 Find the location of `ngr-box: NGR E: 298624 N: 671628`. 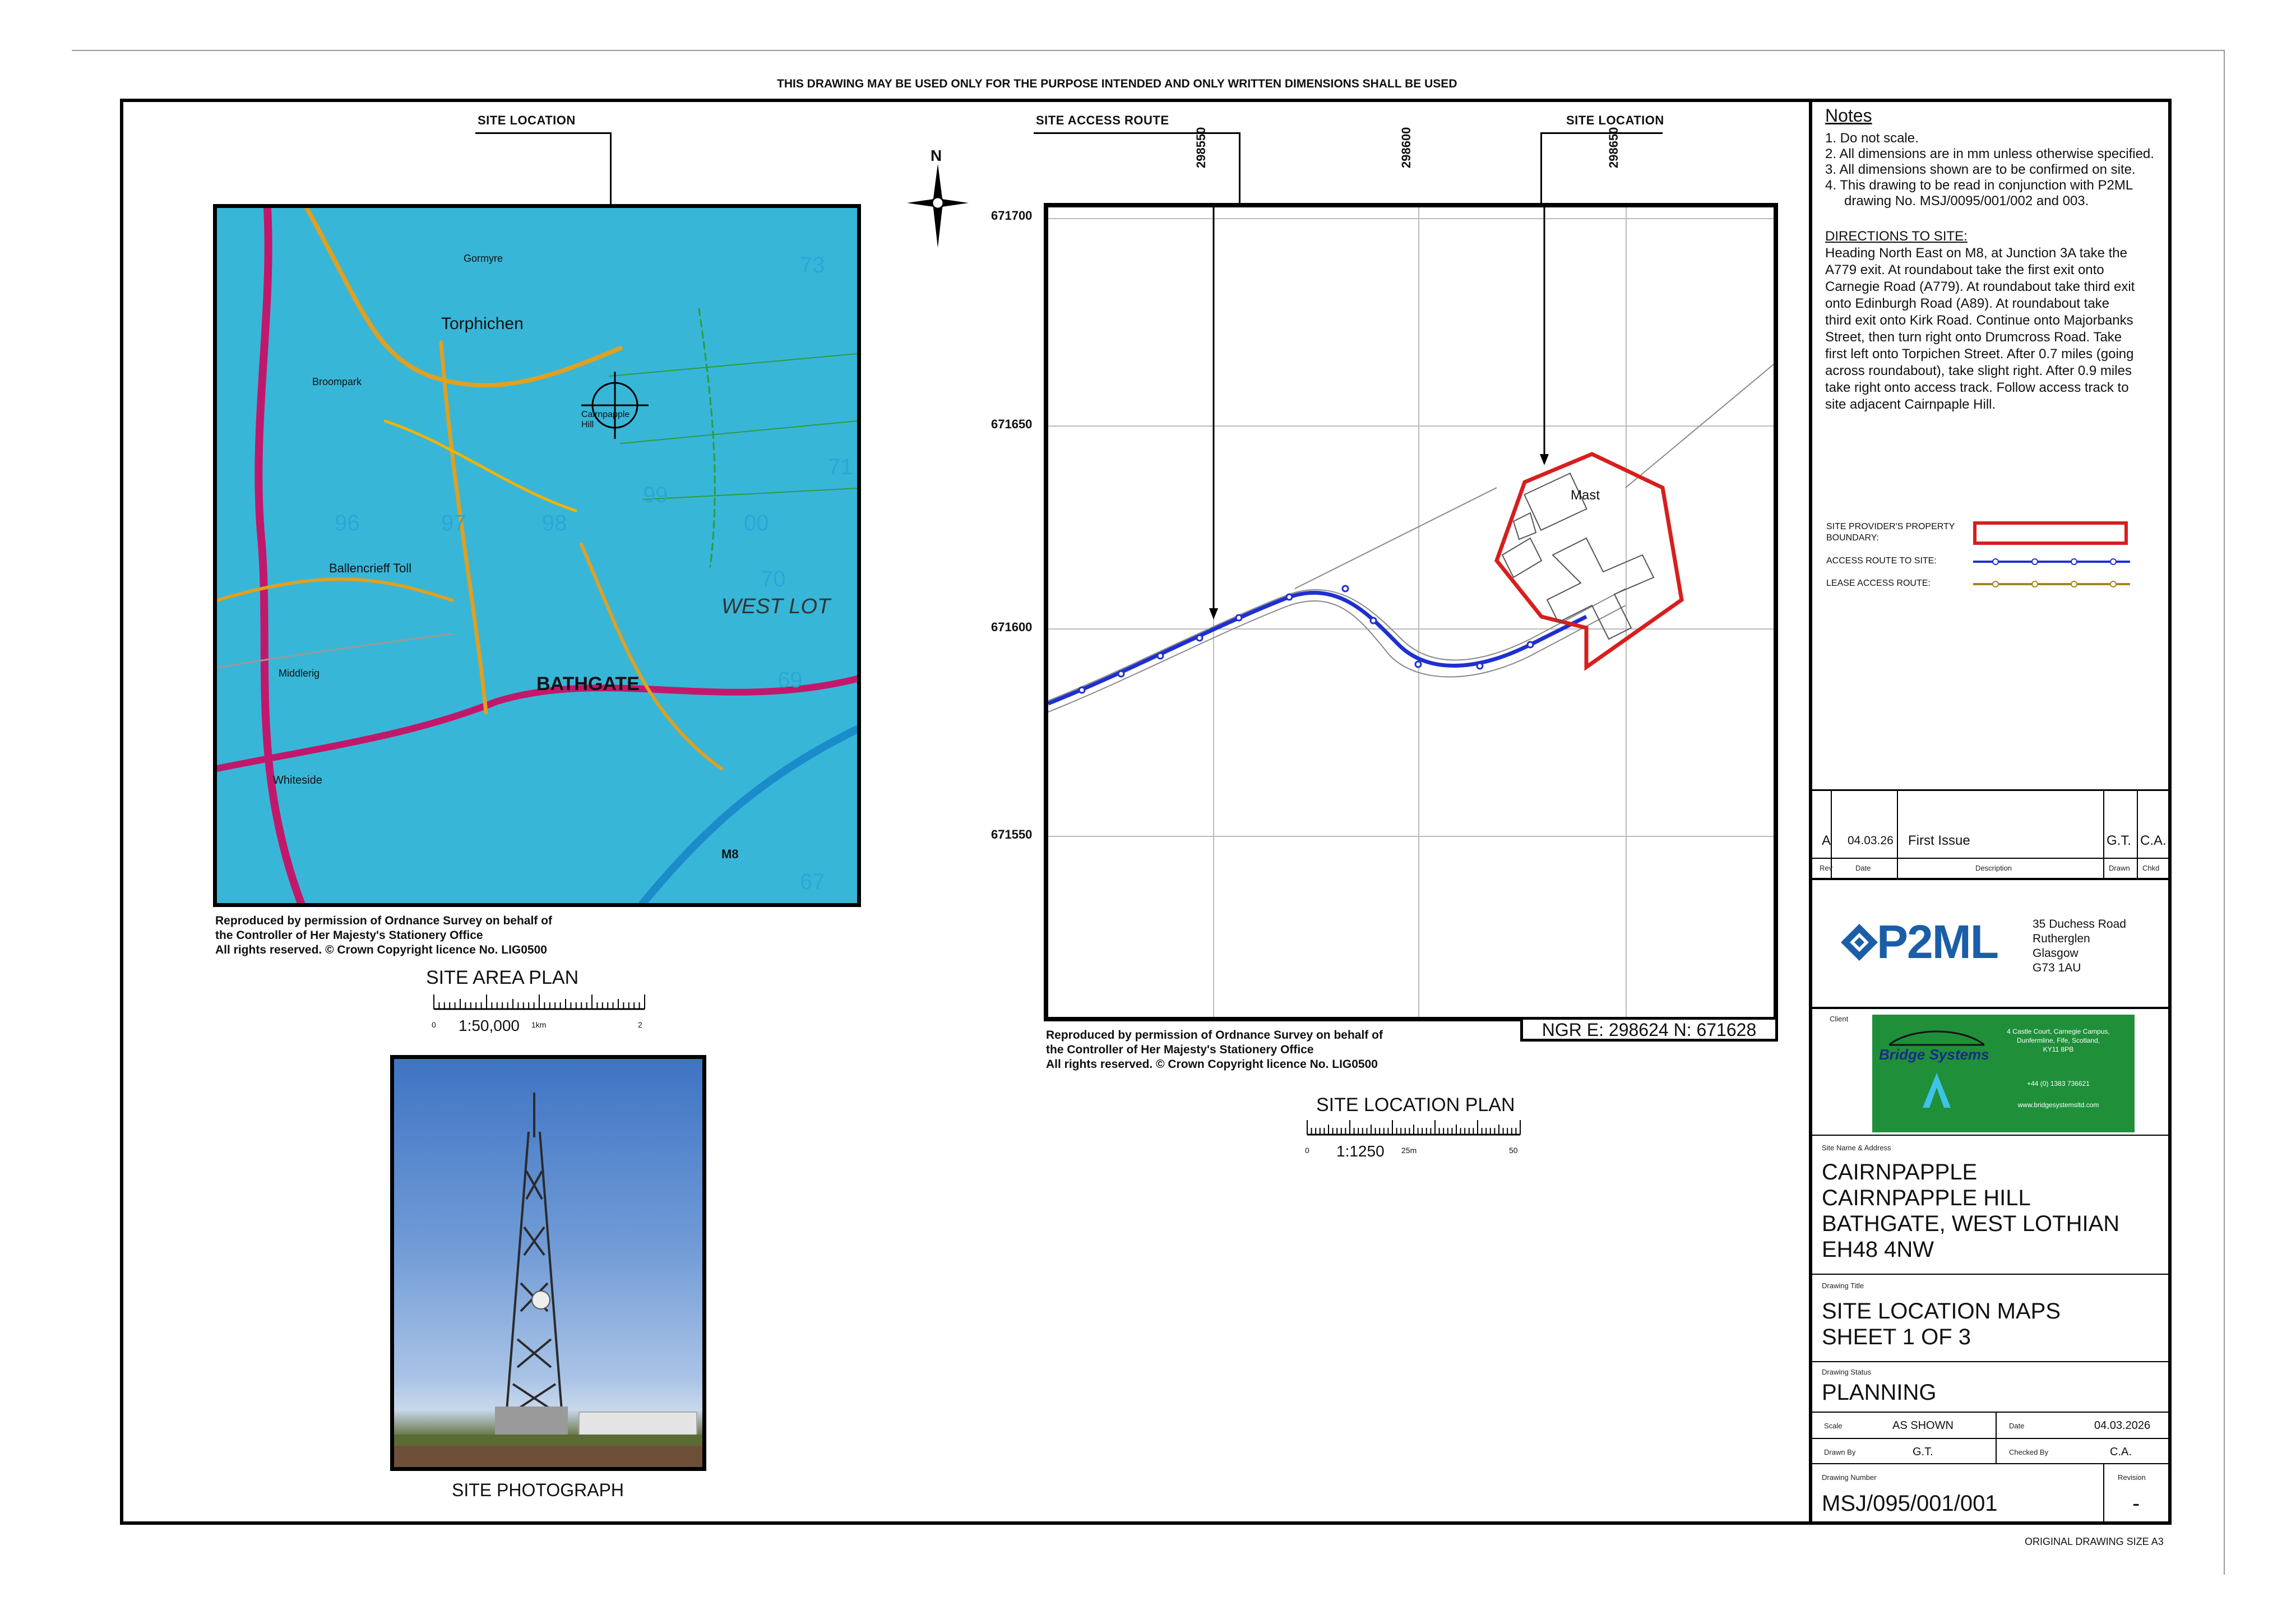

ngr-box: NGR E: 298624 N: 671628 is located at coordinates (1649, 1030).